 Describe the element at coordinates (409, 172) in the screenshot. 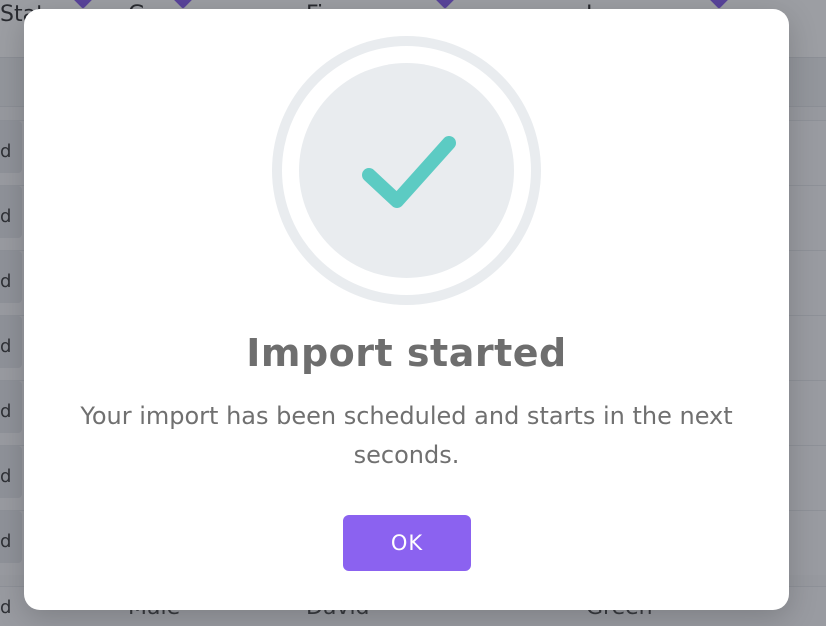

I see `check-icon` at that location.